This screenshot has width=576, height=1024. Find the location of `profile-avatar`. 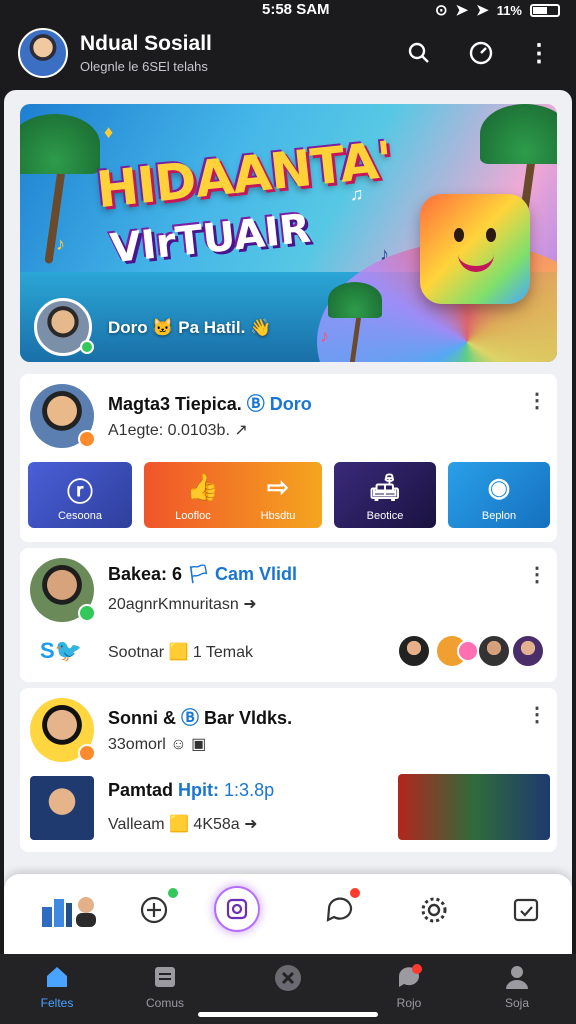

profile-avatar is located at coordinates (43, 53).